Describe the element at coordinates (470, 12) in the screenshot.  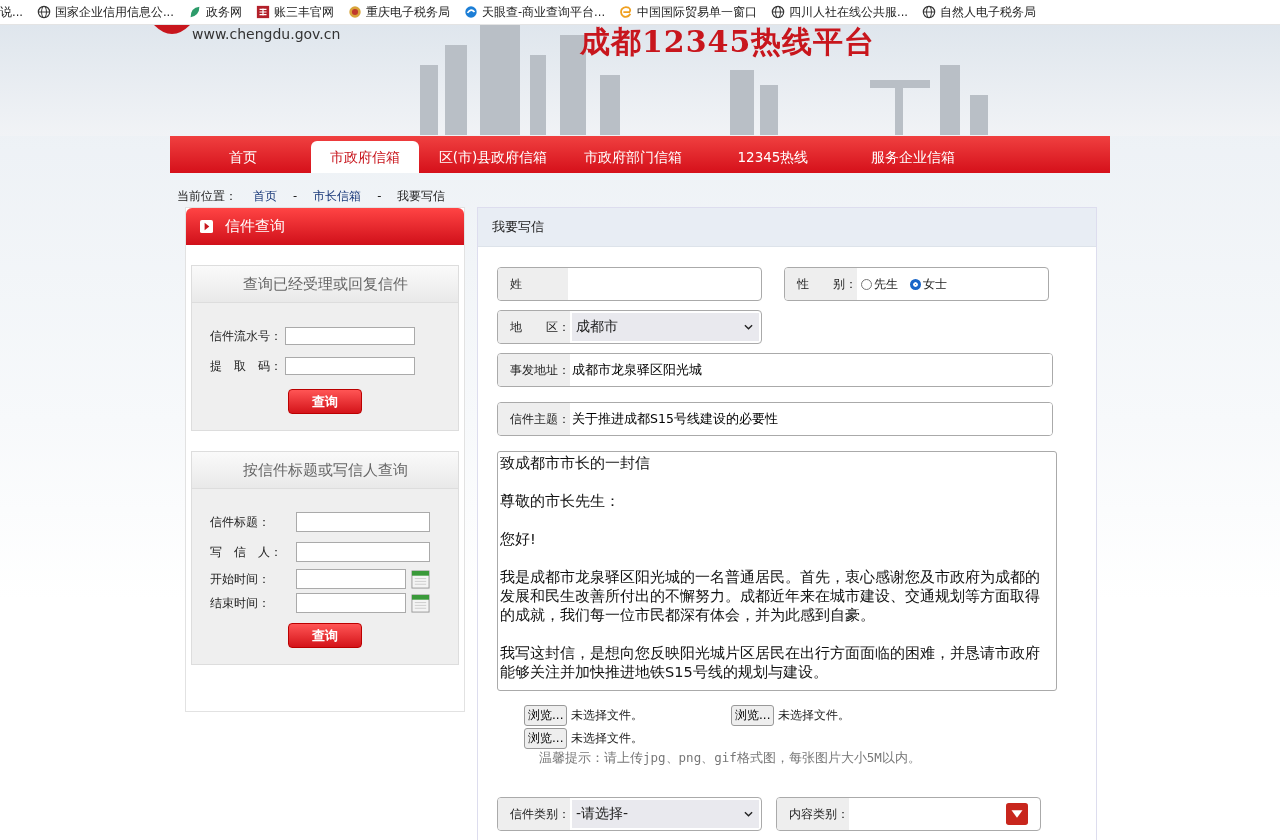
I see `swirl-icon` at that location.